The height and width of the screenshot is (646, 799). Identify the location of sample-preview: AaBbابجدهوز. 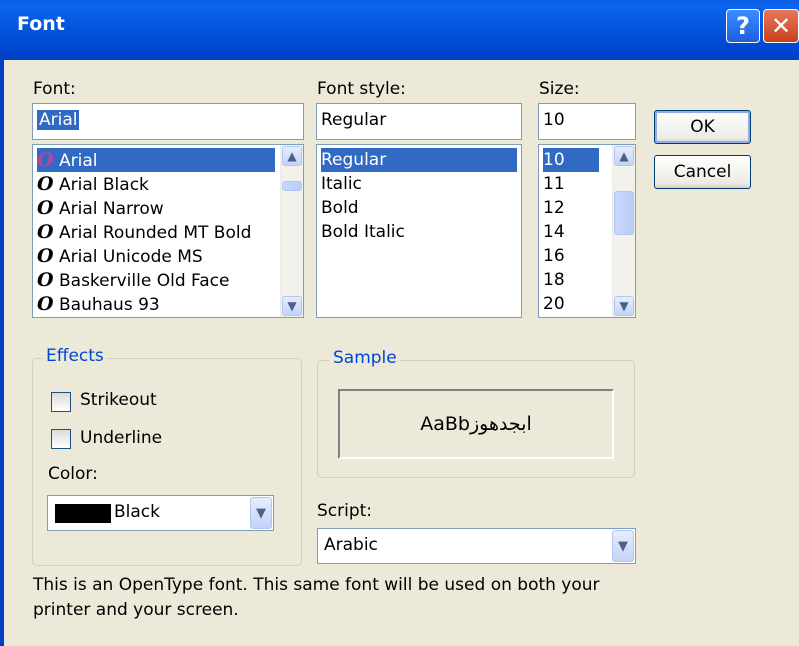
(476, 424).